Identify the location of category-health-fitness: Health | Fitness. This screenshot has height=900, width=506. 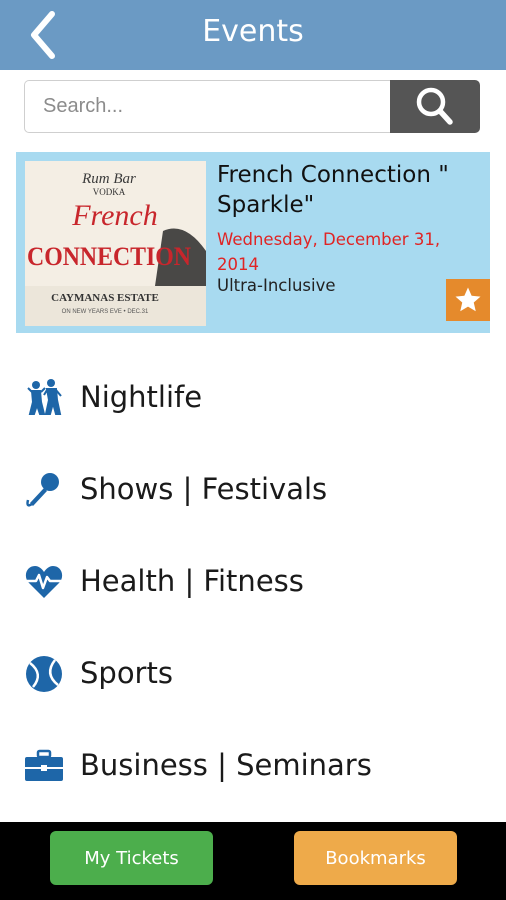
(253, 582).